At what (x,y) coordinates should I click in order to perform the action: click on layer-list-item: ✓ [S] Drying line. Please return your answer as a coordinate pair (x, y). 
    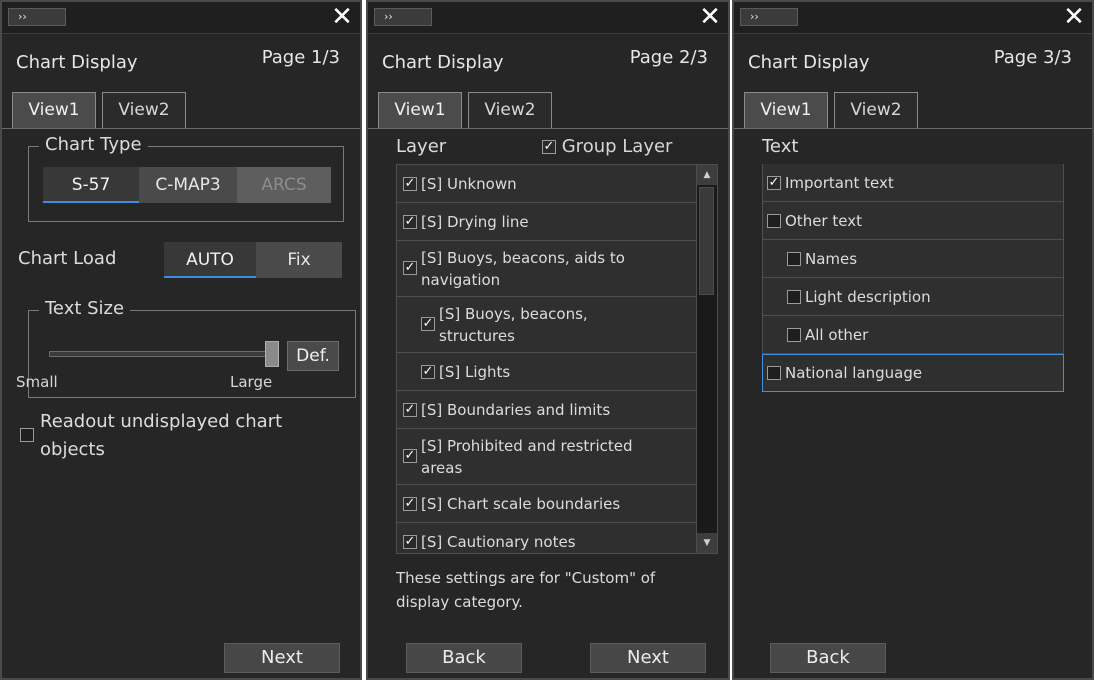
    Looking at the image, I should click on (546, 222).